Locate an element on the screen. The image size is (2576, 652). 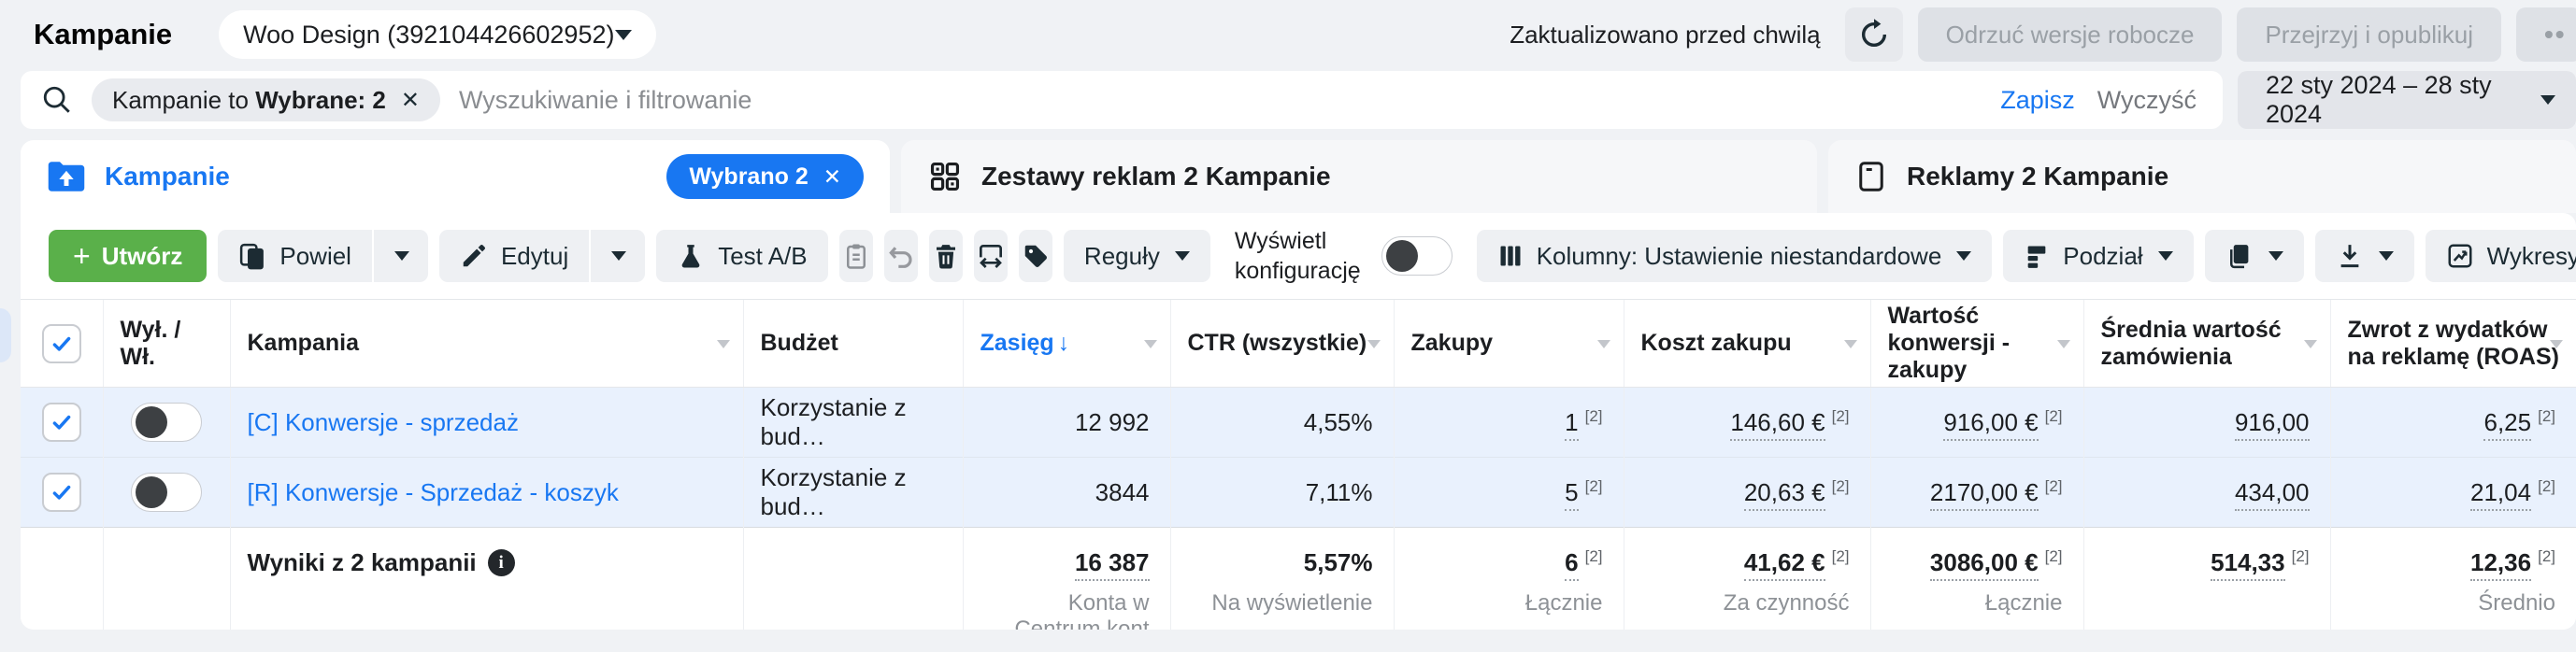
view-setup-toggle is located at coordinates (1417, 256).